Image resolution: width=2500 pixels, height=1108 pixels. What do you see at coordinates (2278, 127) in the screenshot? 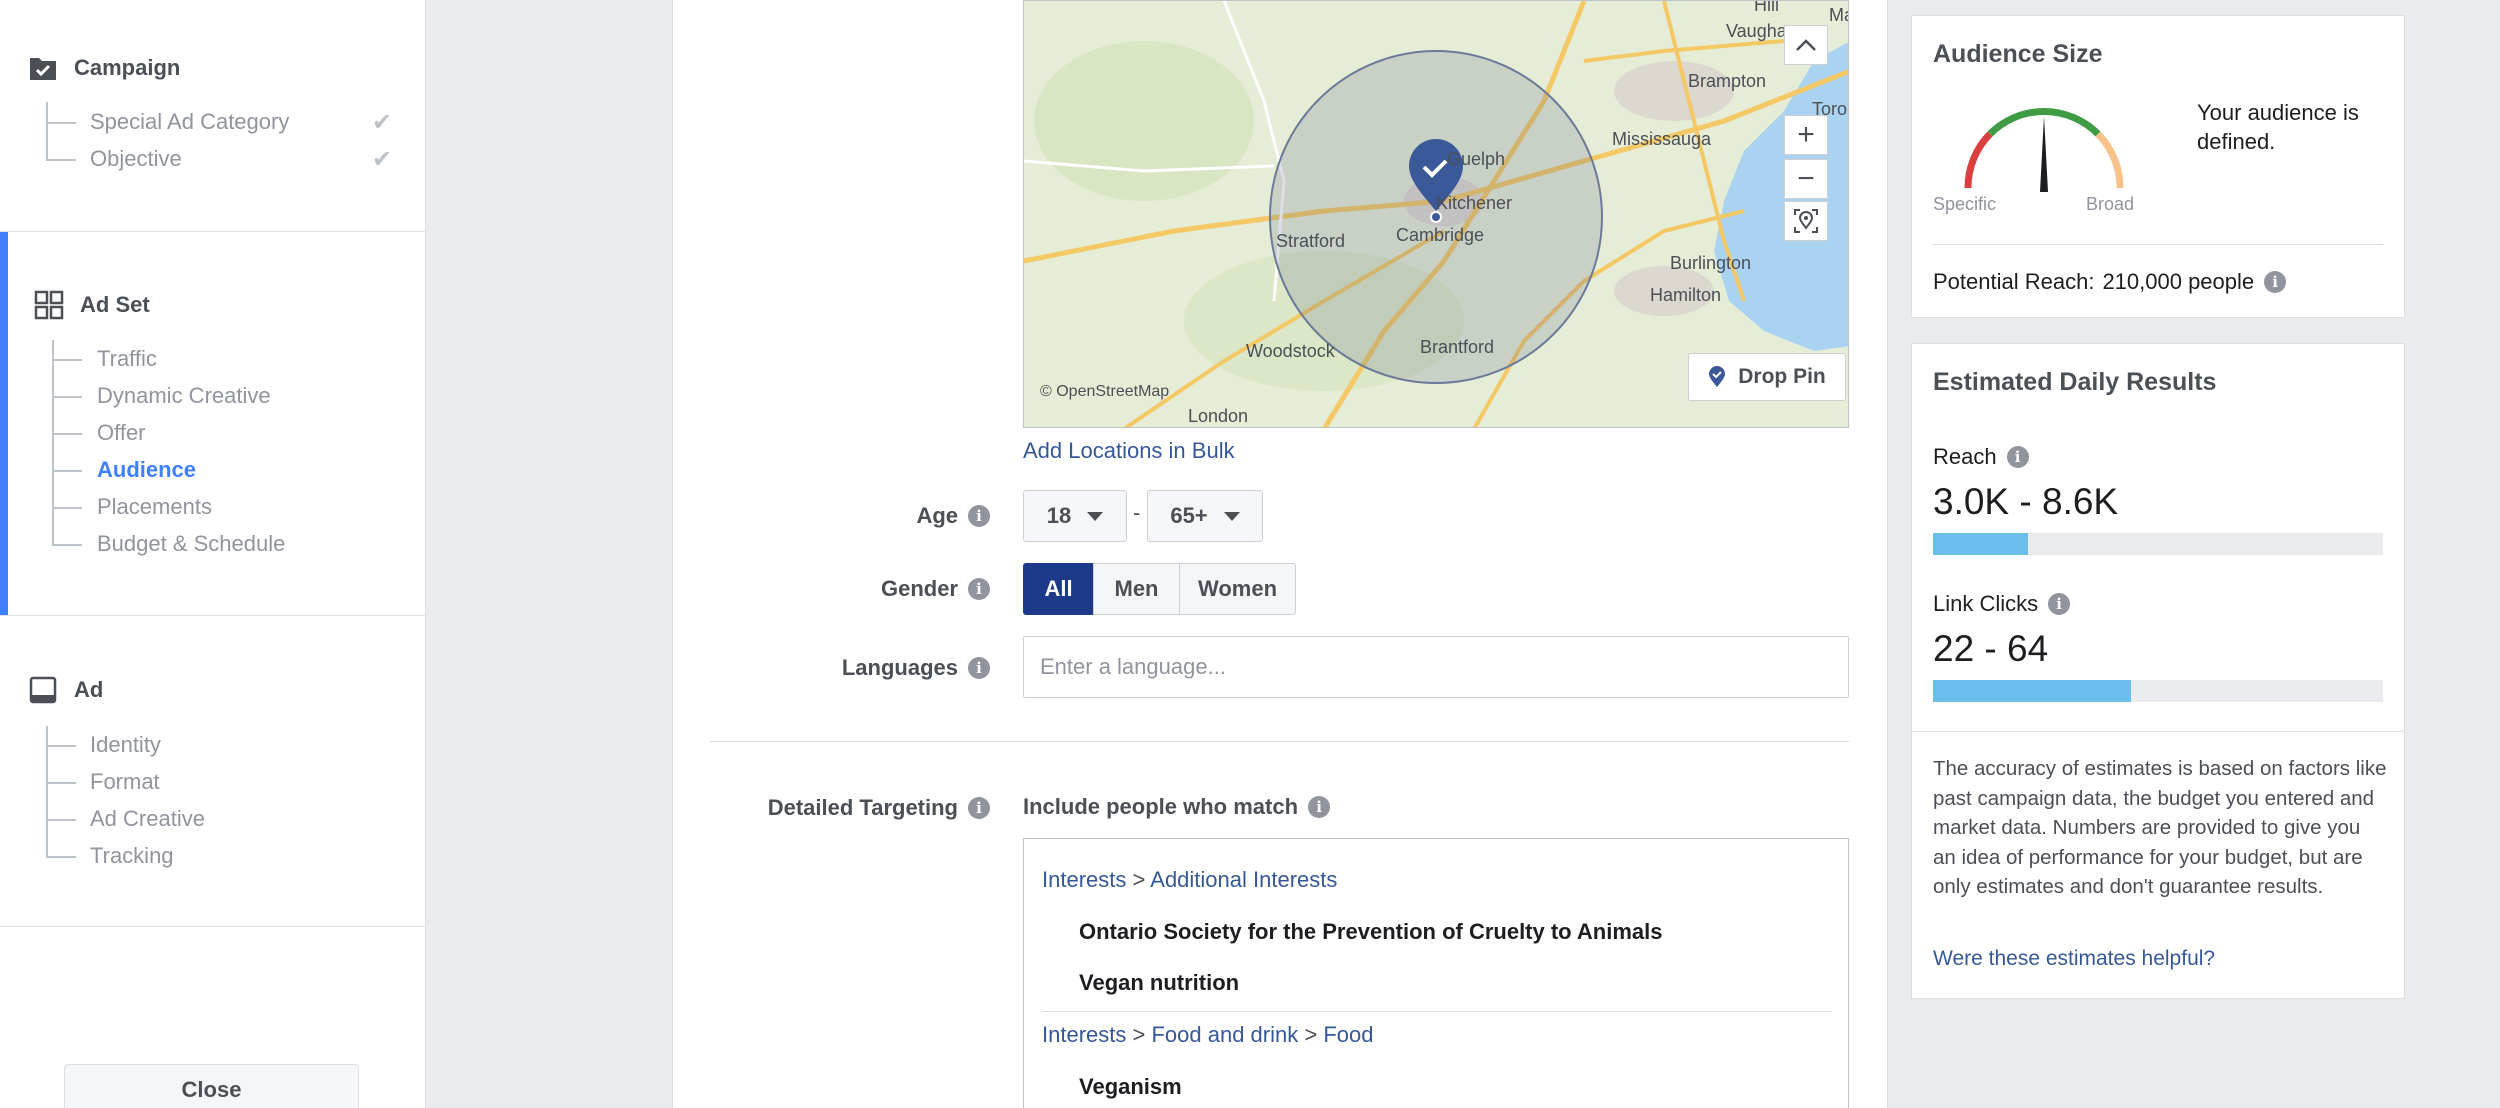
I see `audience-status-text: Your audience is defined.` at bounding box center [2278, 127].